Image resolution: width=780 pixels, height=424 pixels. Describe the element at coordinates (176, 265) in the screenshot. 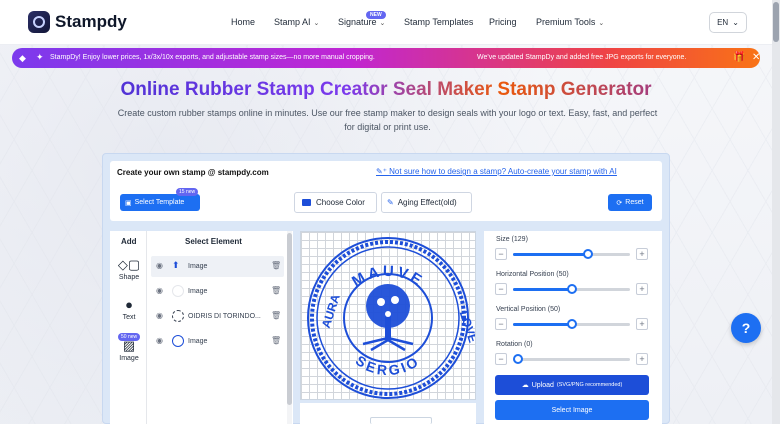

I see `tree-thumbnail: ⬆` at that location.